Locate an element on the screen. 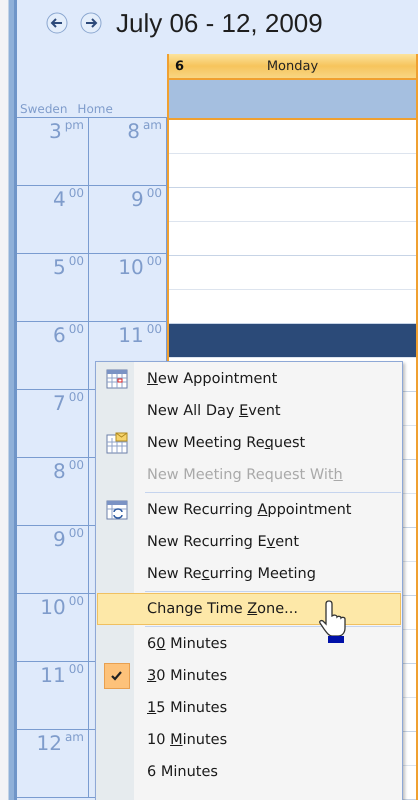  day-number: 6 is located at coordinates (180, 66).